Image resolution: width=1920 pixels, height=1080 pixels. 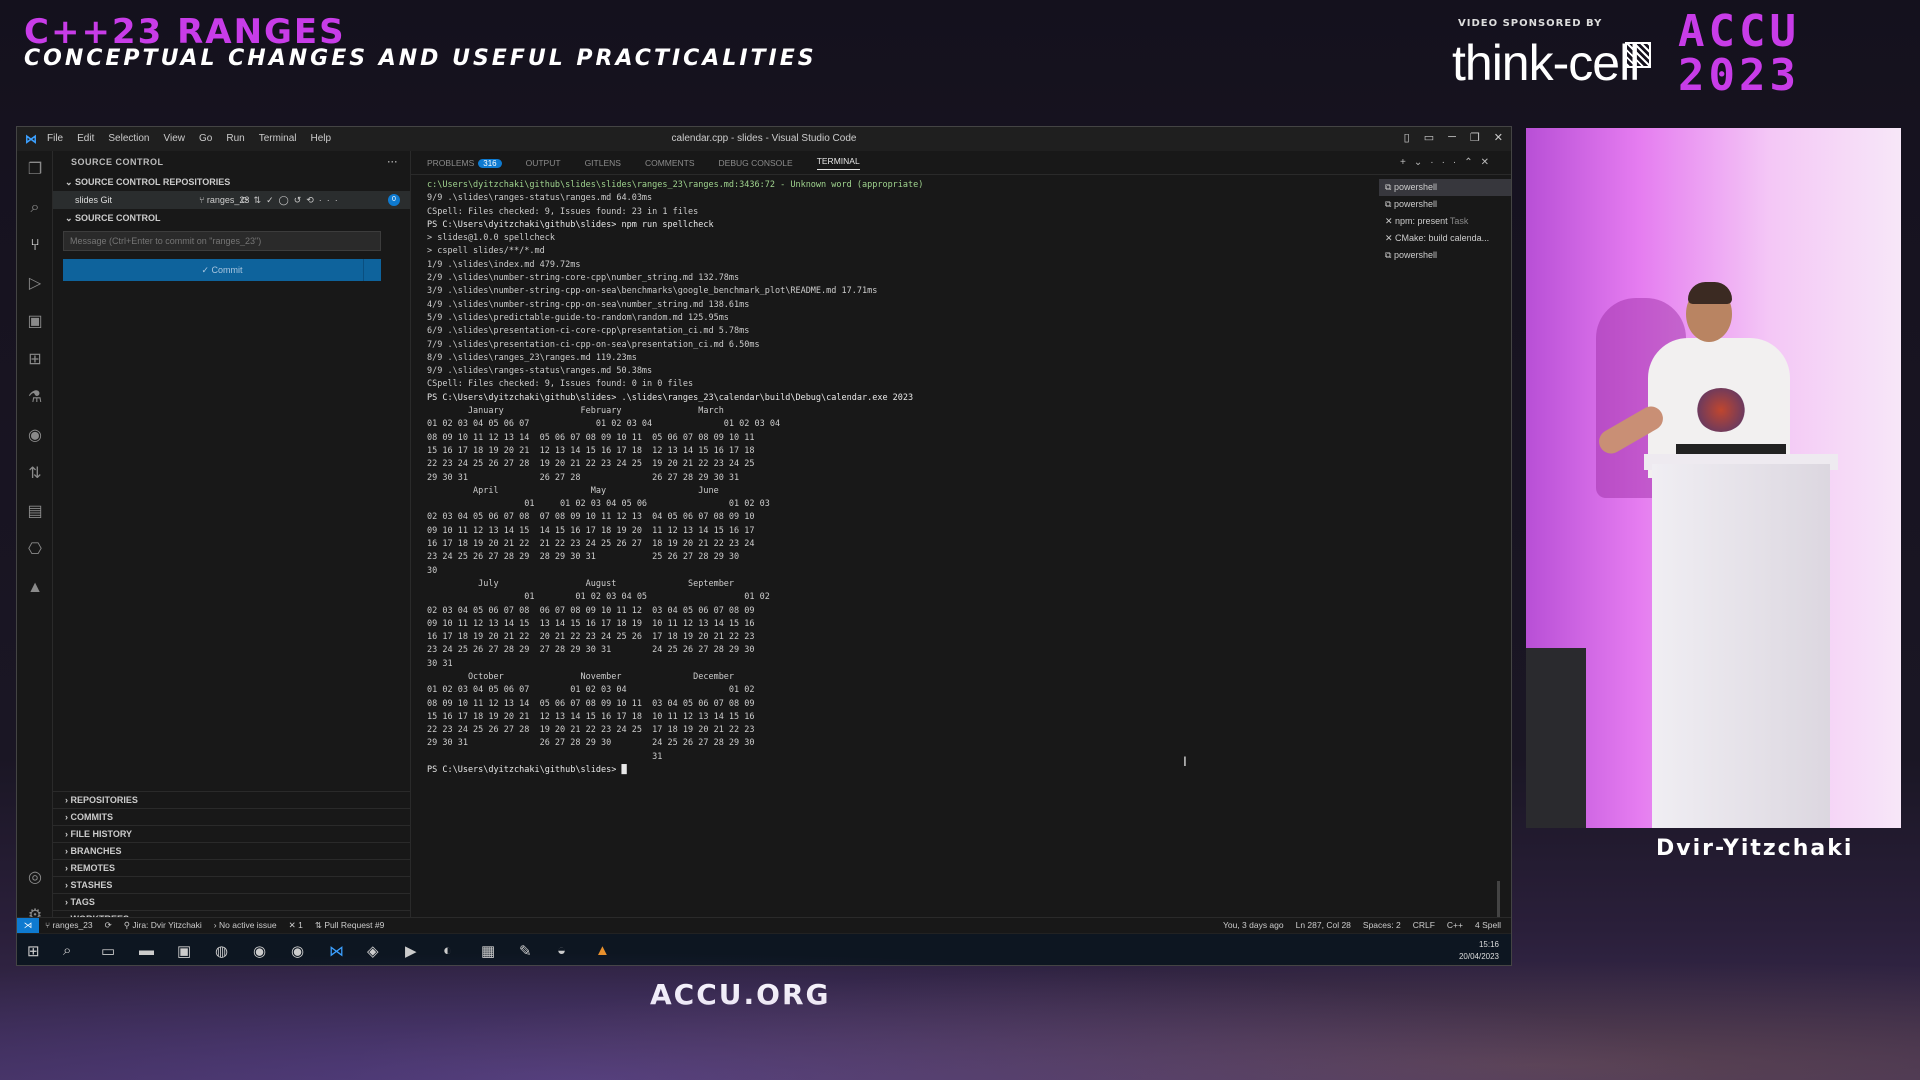 I want to click on status-issue-label: No active issue, so click(x=248, y=925).